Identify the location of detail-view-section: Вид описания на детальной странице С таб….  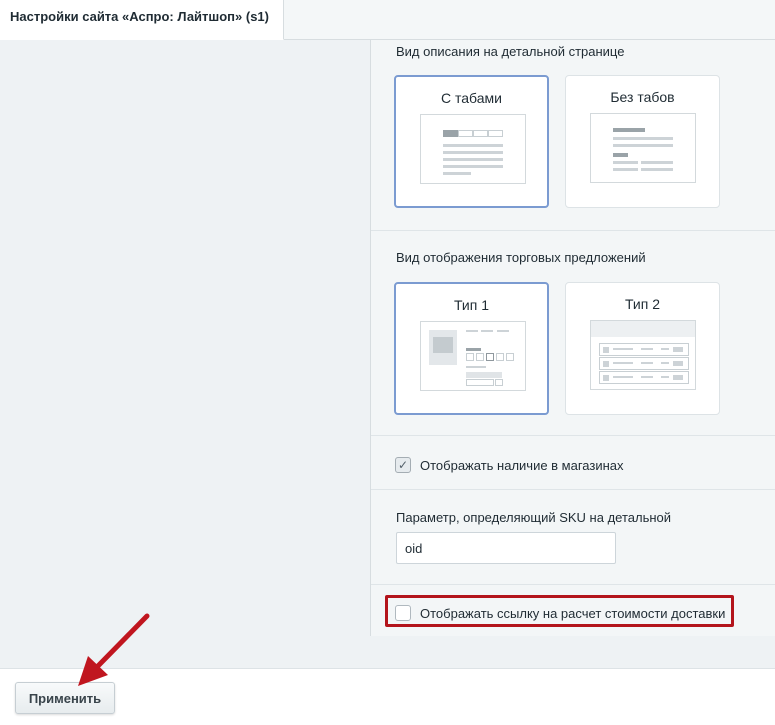
(573, 135).